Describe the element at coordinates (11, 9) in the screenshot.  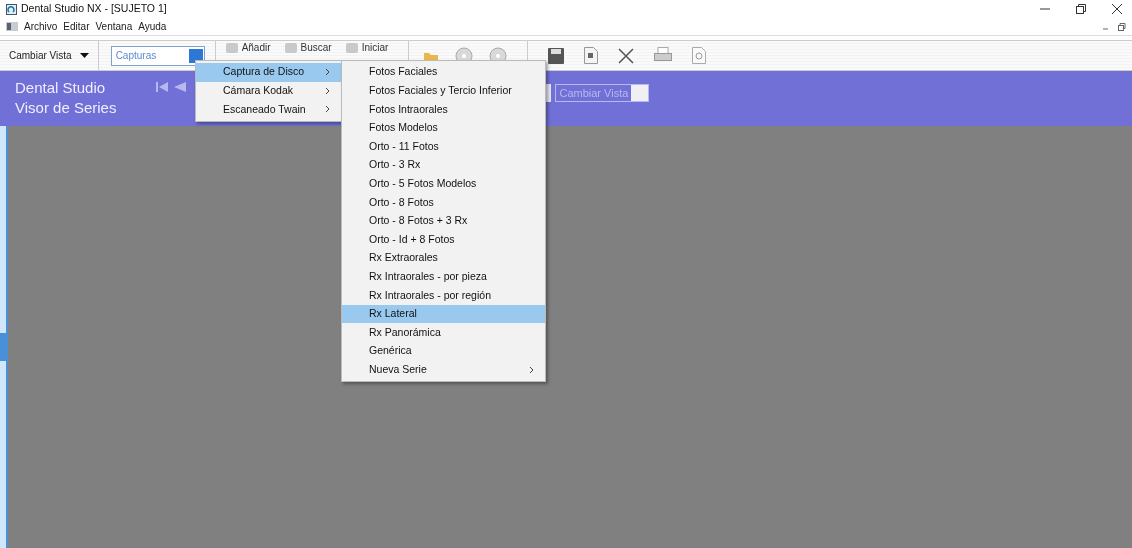
I see `app-logo-icon` at that location.